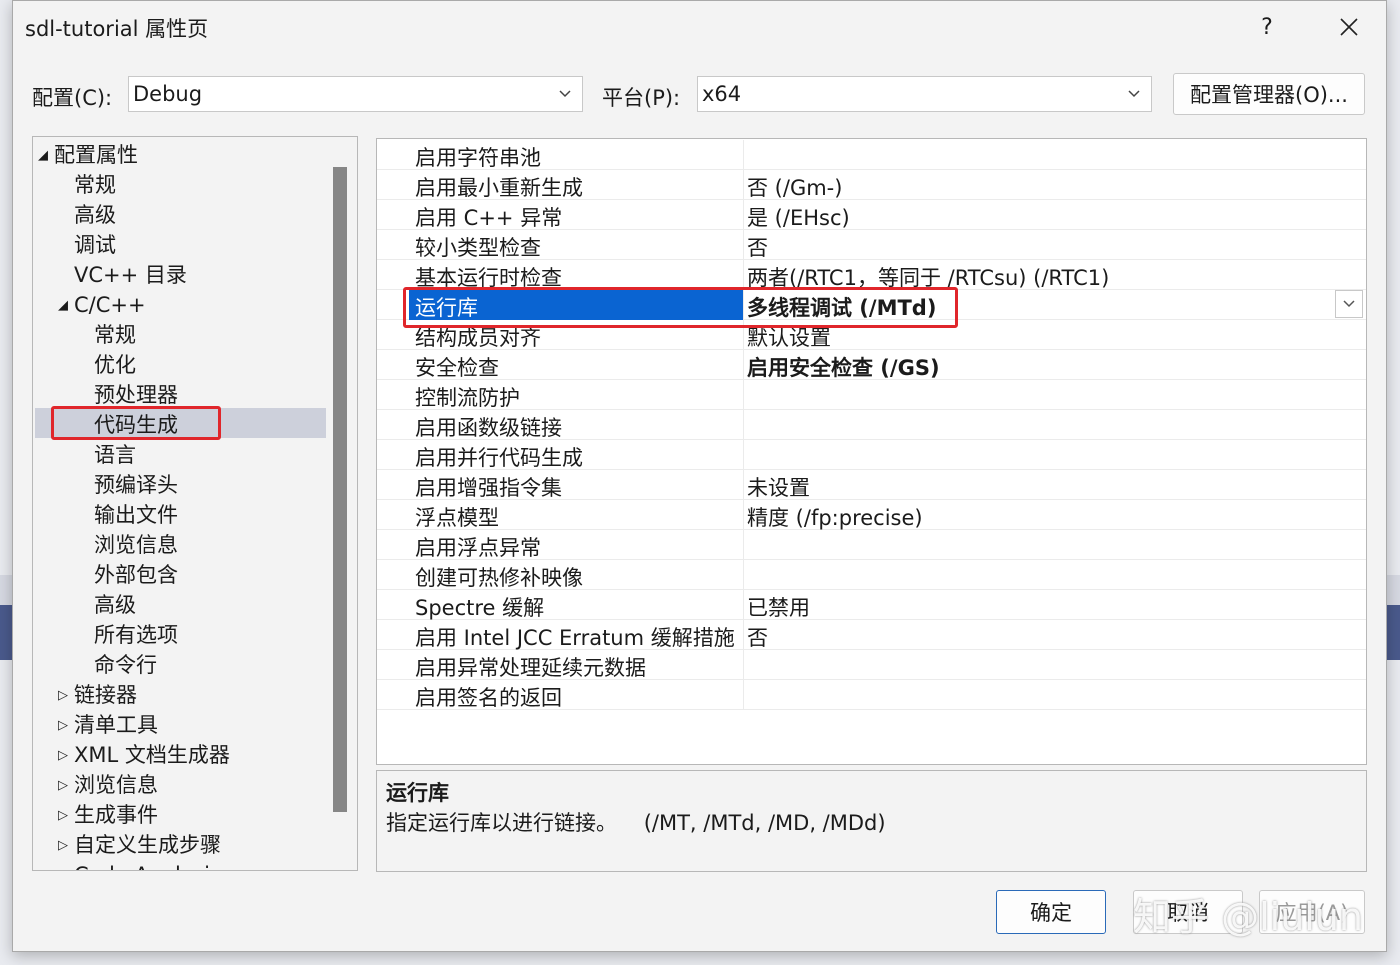 The image size is (1400, 965). What do you see at coordinates (128, 485) in the screenshot?
I see `tree-item: 预编译头` at bounding box center [128, 485].